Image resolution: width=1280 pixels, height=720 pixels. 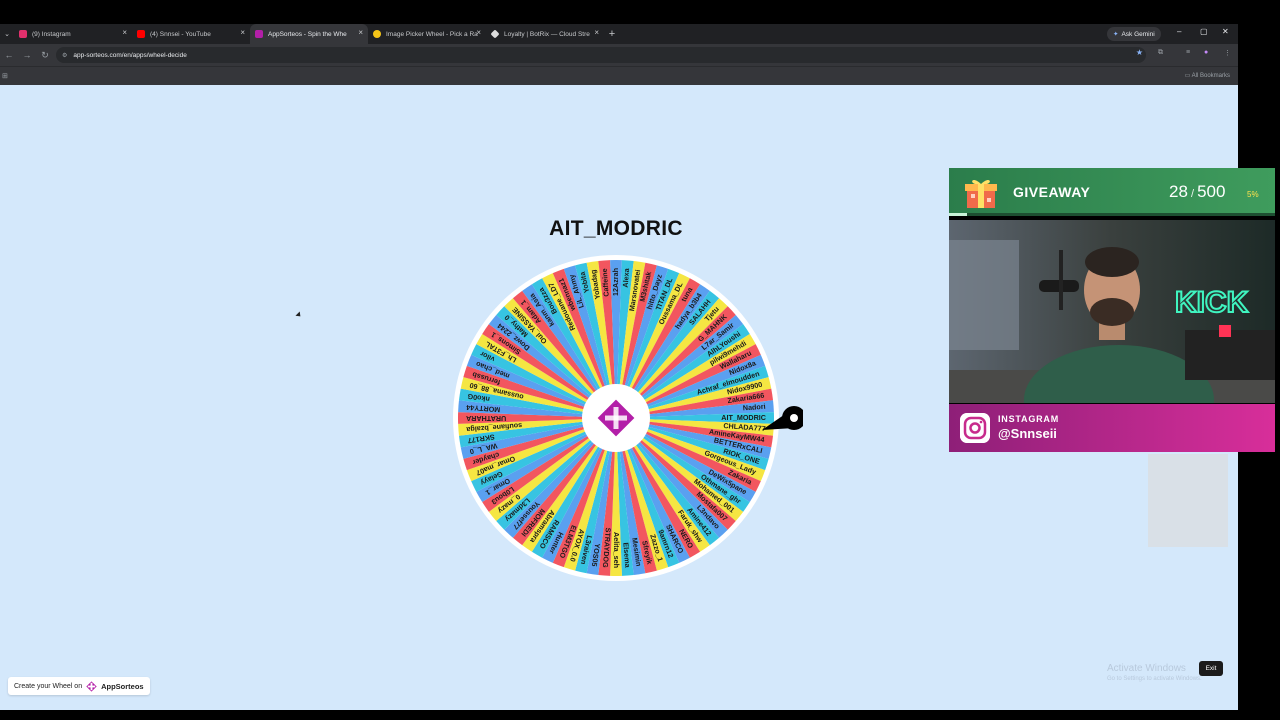 I want to click on instagram-bar: INSTAGRAM @Snnseii, so click(x=1112, y=428).